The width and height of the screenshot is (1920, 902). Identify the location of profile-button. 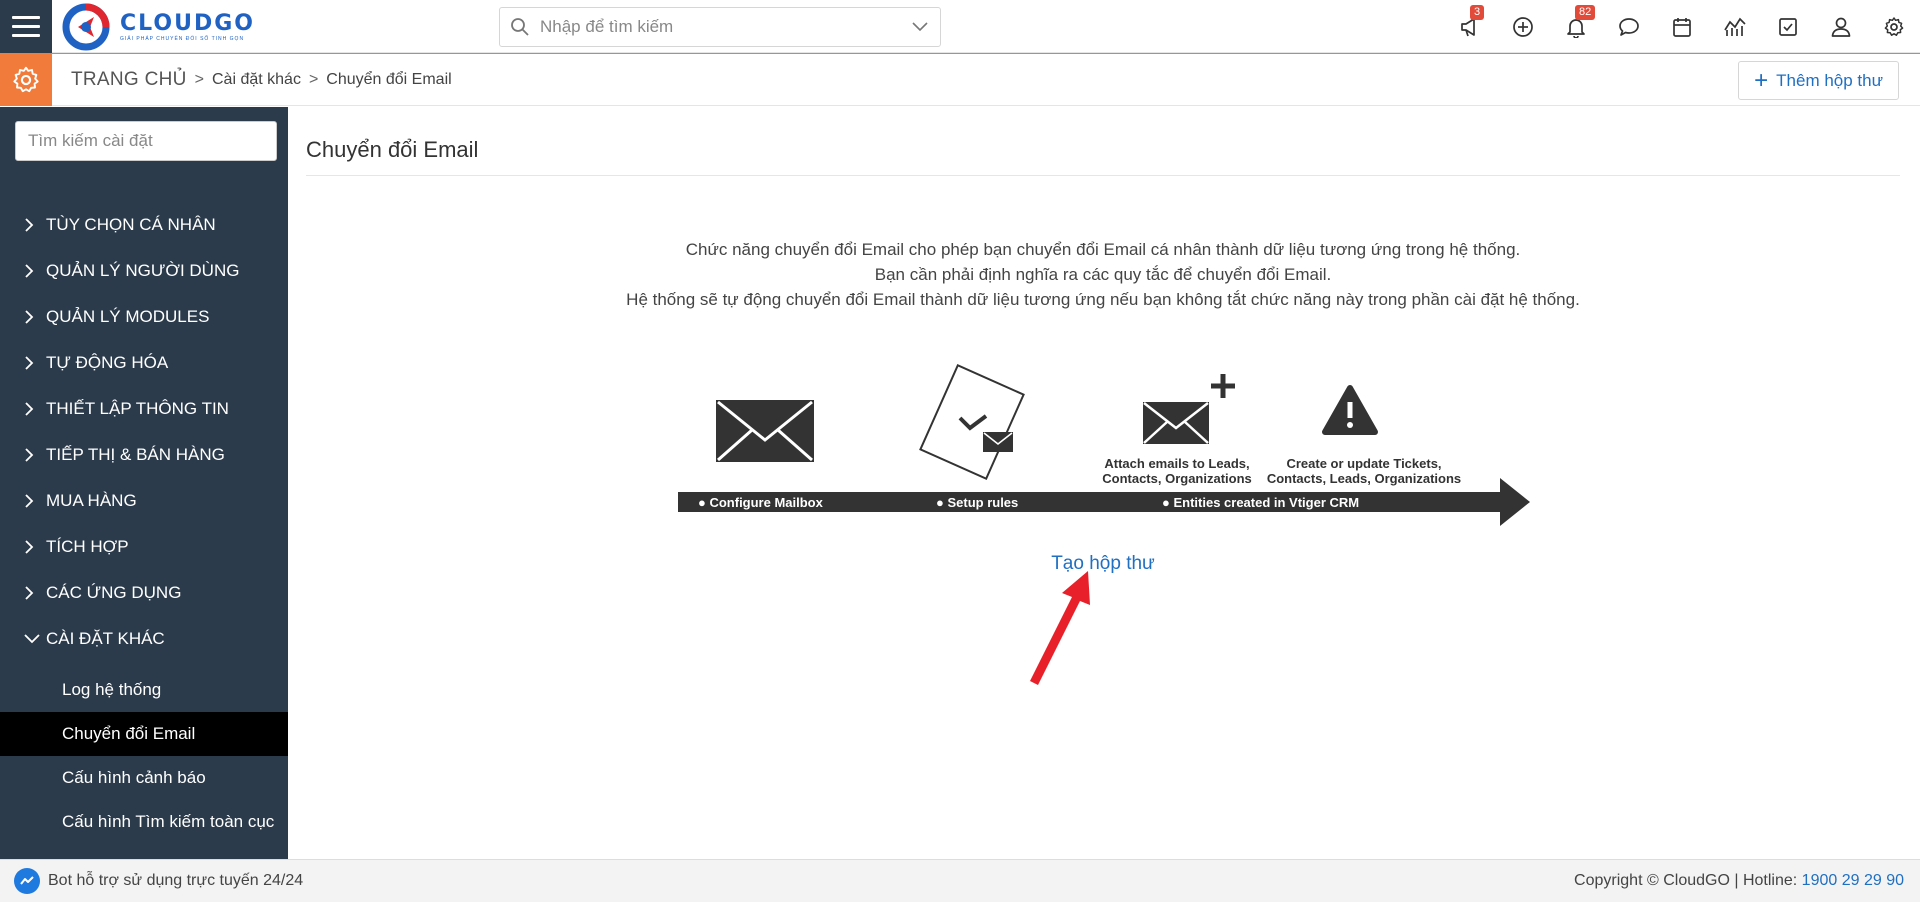
(1840, 26).